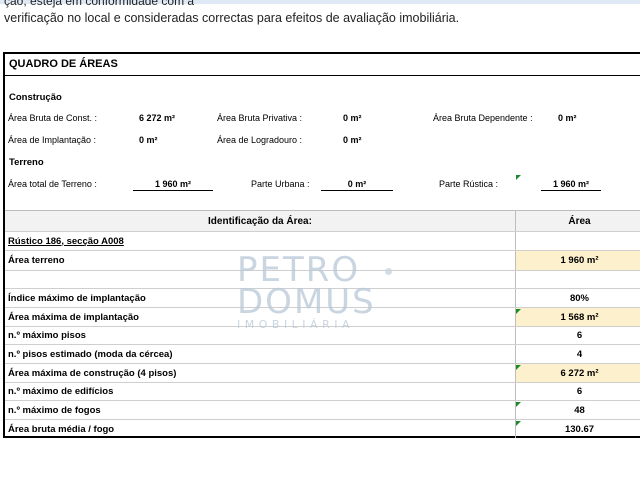  What do you see at coordinates (52, 184) in the screenshot?
I see `area-total-terreno-label: Área total de Terreno :` at bounding box center [52, 184].